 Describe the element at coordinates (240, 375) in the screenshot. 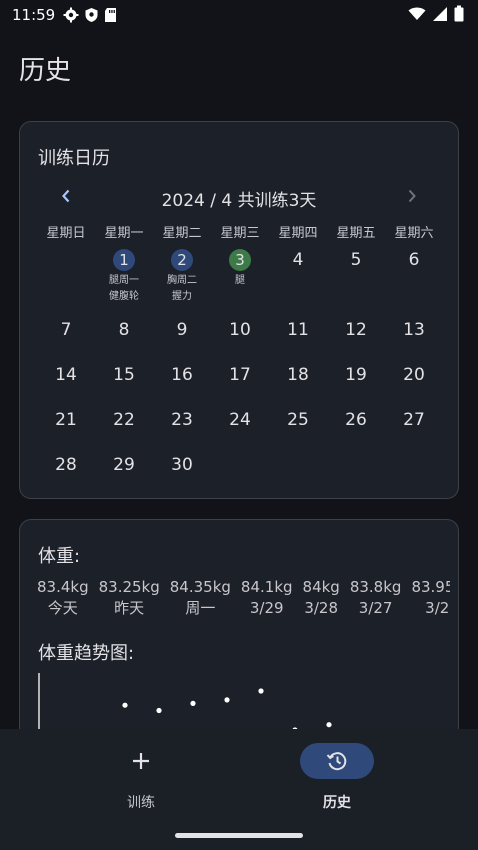

I see `day-number: 17` at that location.